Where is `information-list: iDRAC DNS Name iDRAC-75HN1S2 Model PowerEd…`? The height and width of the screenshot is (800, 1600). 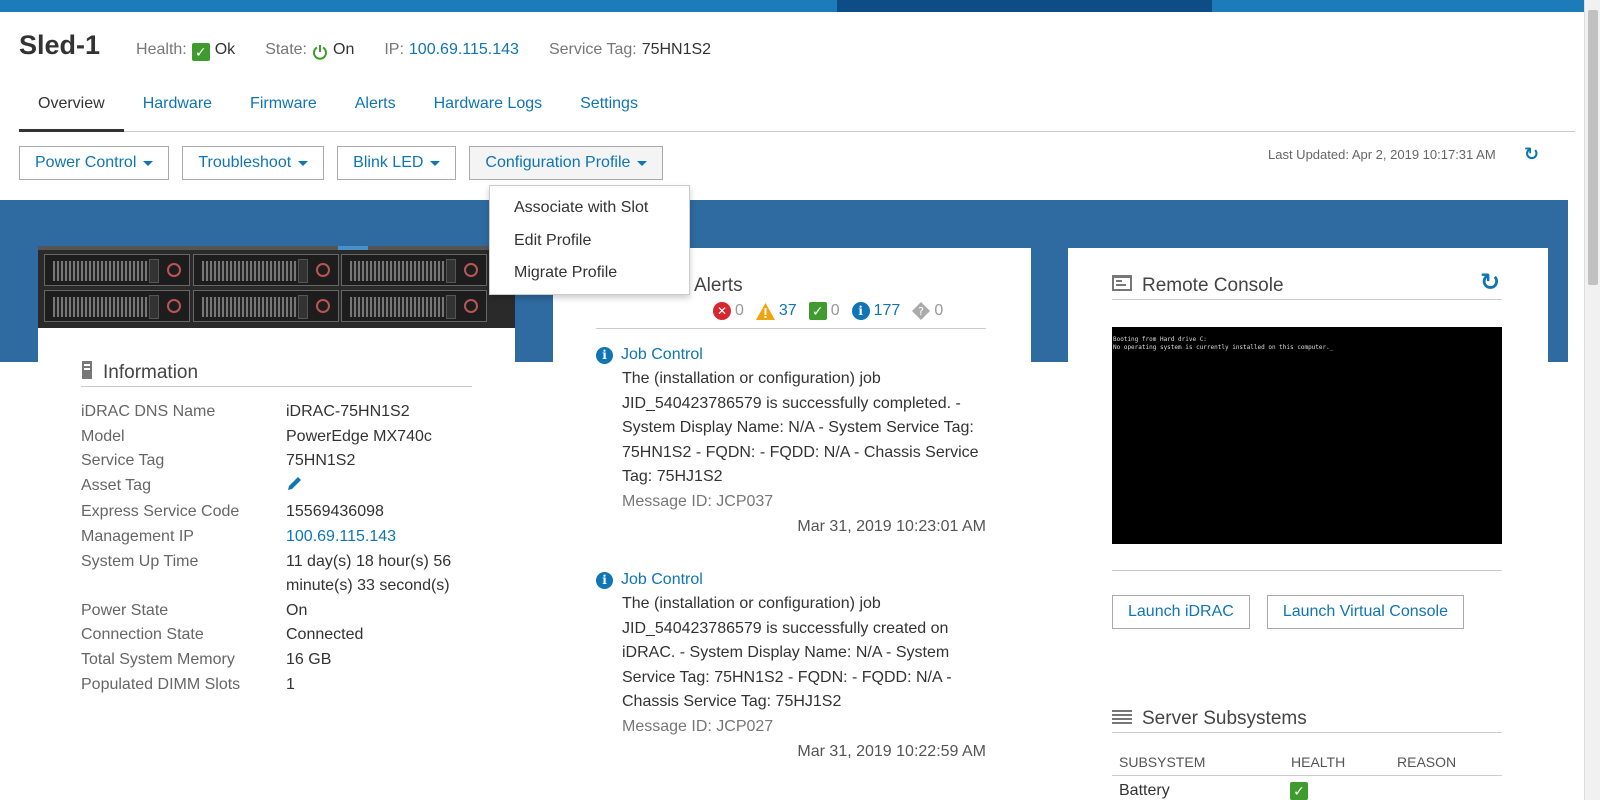 information-list: iDRAC DNS Name iDRAC-75HN1S2 Model PowerEd… is located at coordinates (281, 548).